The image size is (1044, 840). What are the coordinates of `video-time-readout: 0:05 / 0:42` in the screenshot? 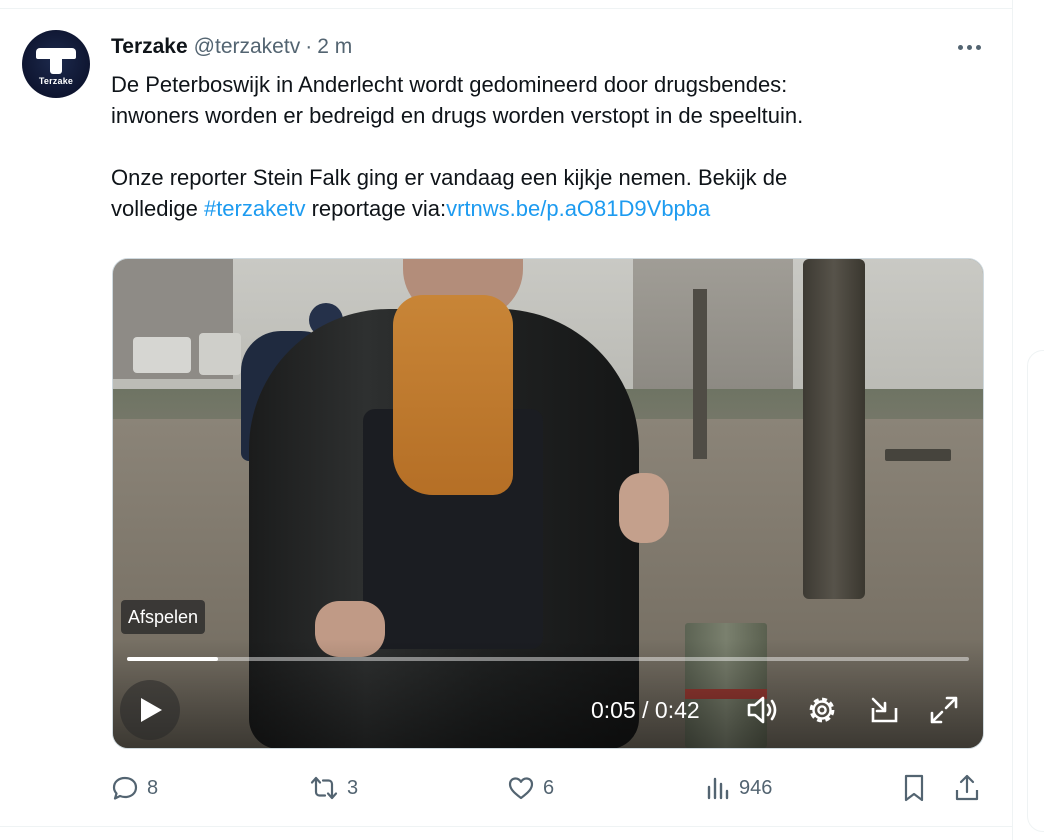 It's located at (645, 710).